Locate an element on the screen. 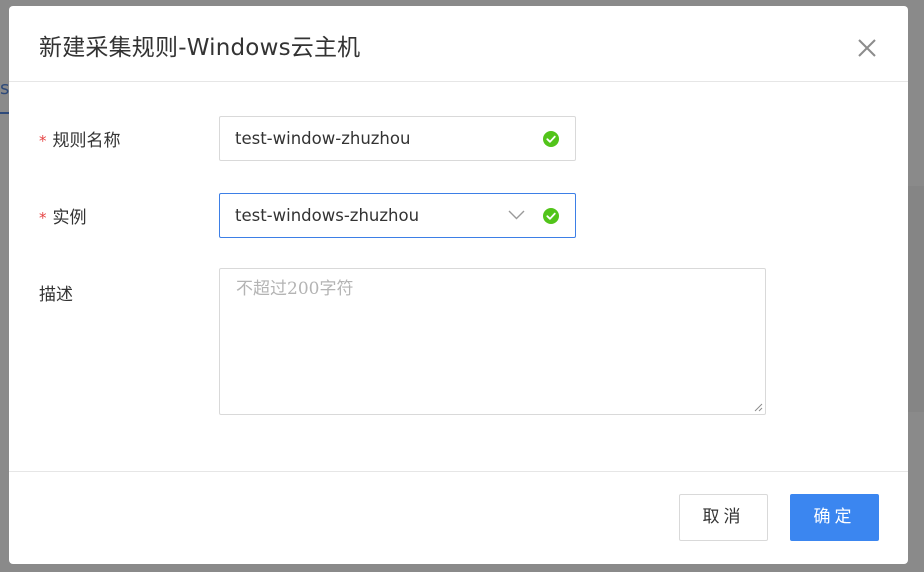 Image resolution: width=924 pixels, height=572 pixels. resize-grip-icon is located at coordinates (758, 407).